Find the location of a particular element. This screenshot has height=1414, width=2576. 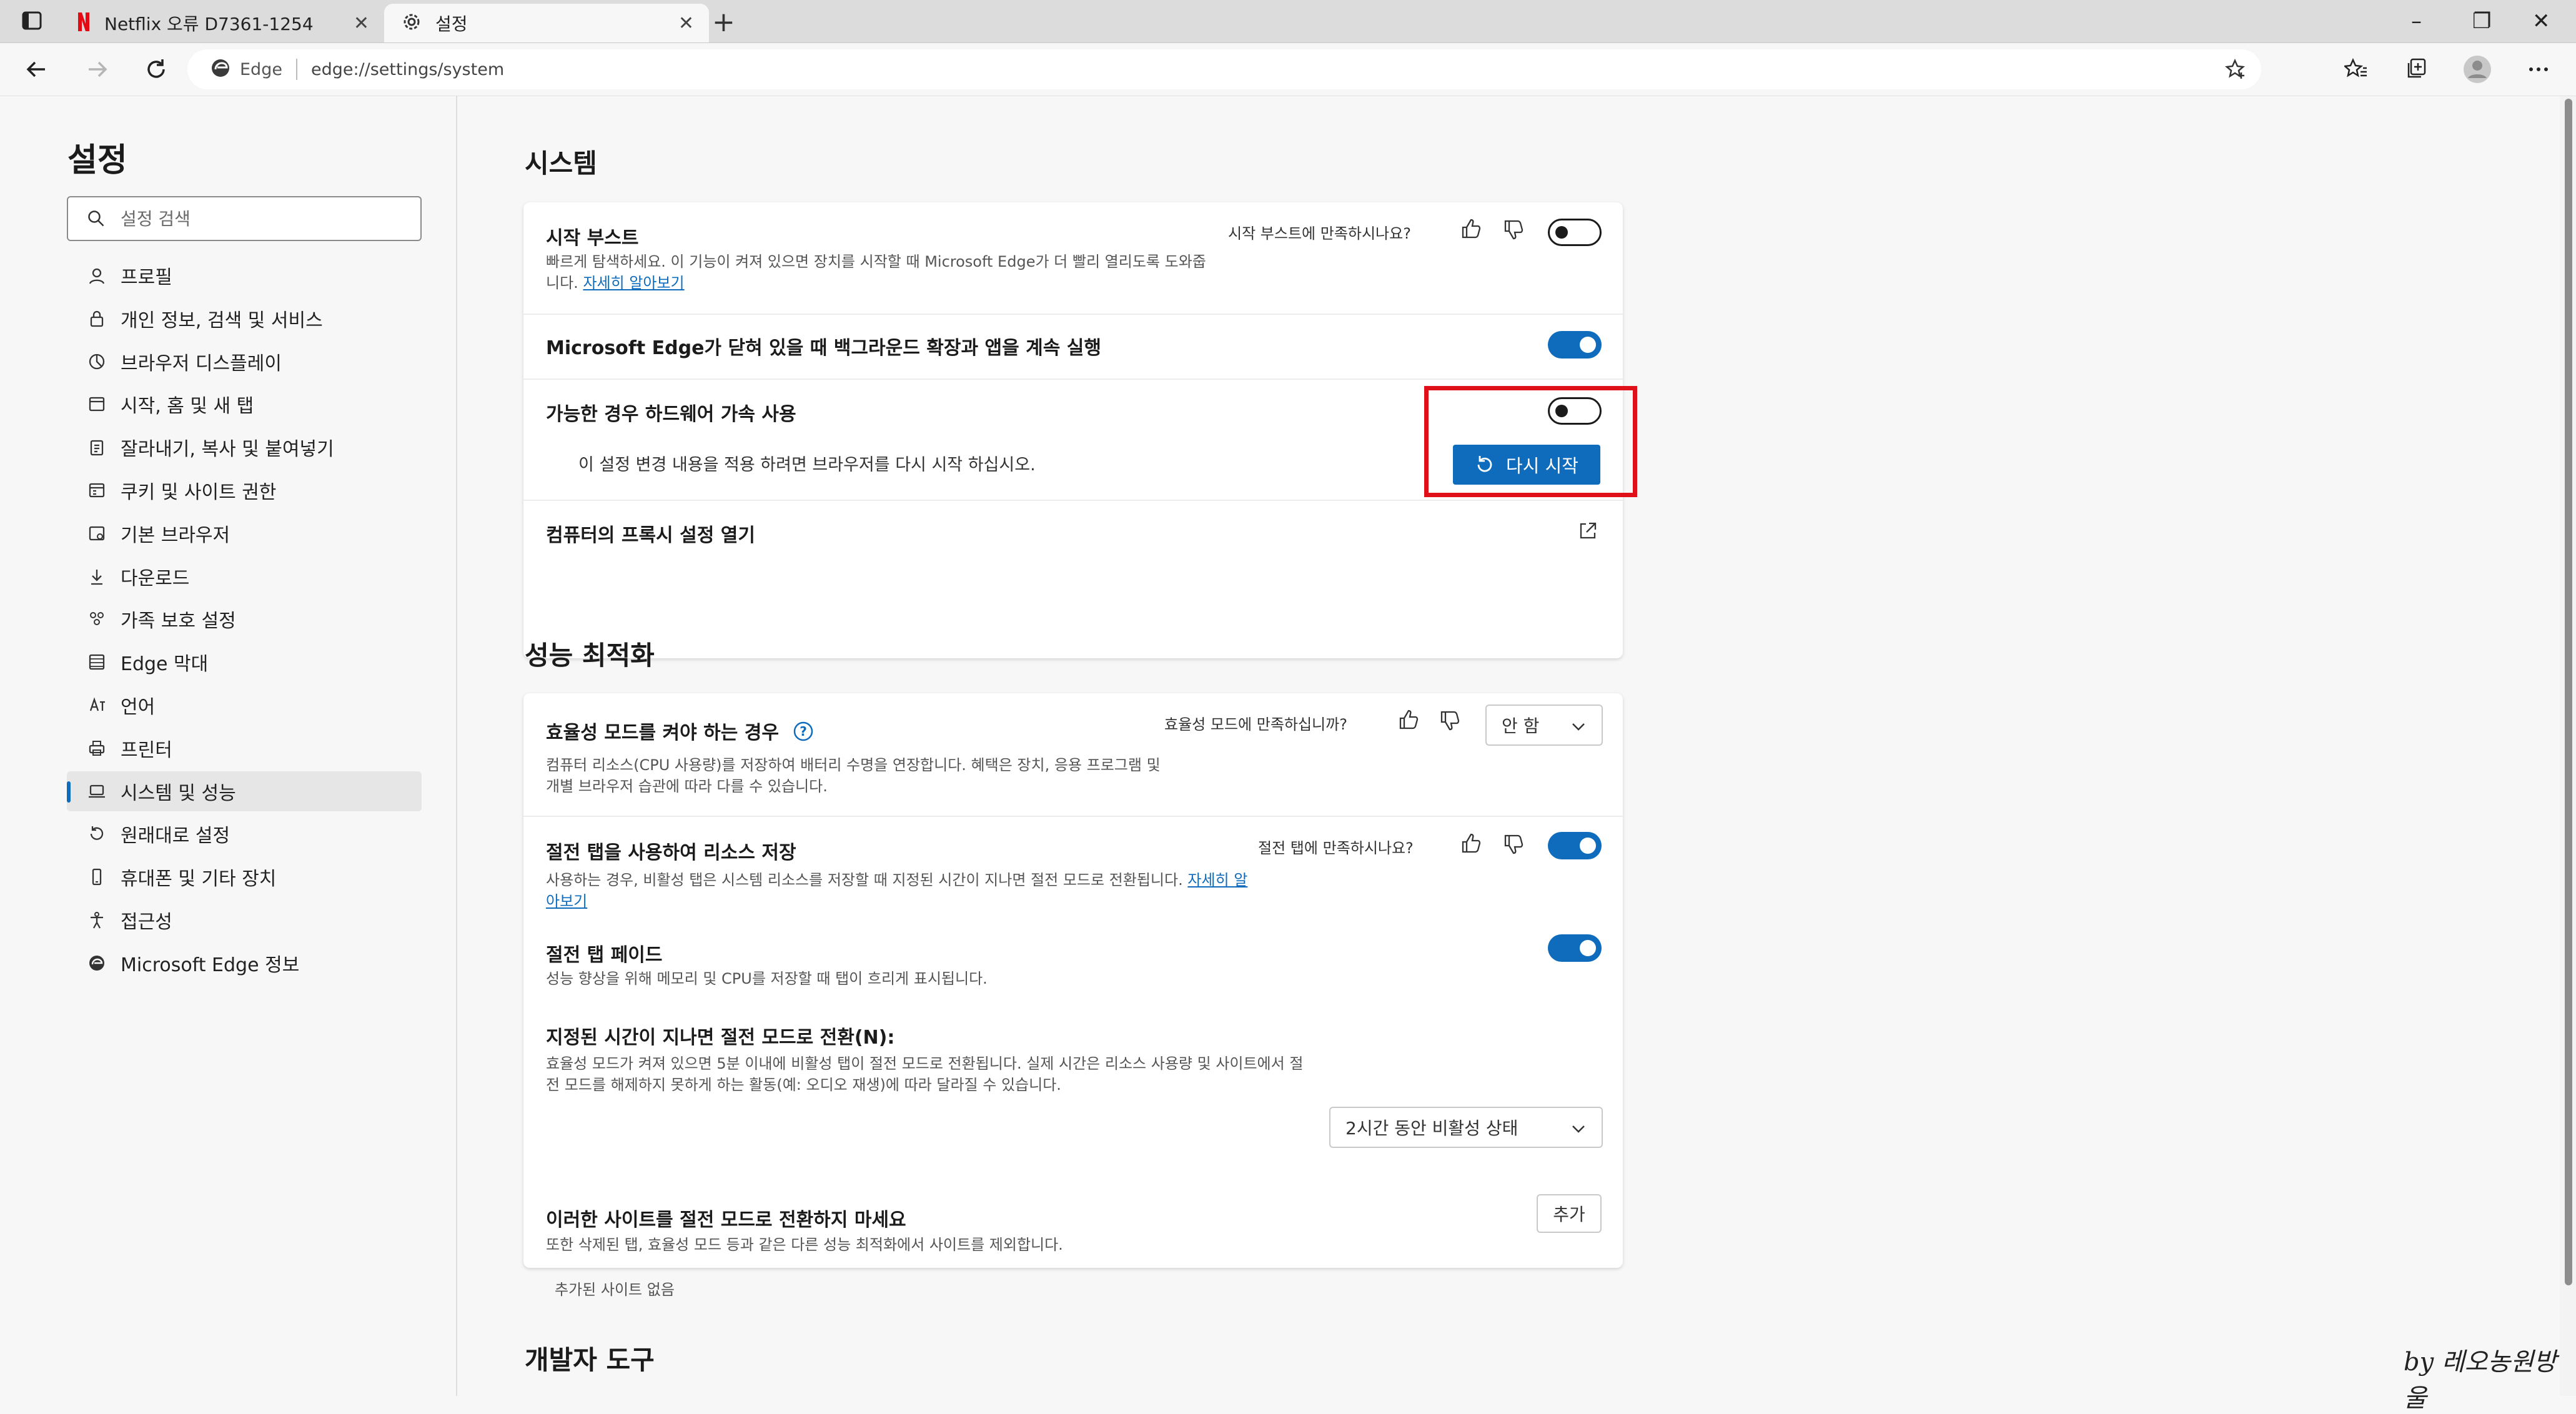

sleeping-tabs-feedback-label: 절전 탭에 만족하시나요? is located at coordinates (1336, 848).